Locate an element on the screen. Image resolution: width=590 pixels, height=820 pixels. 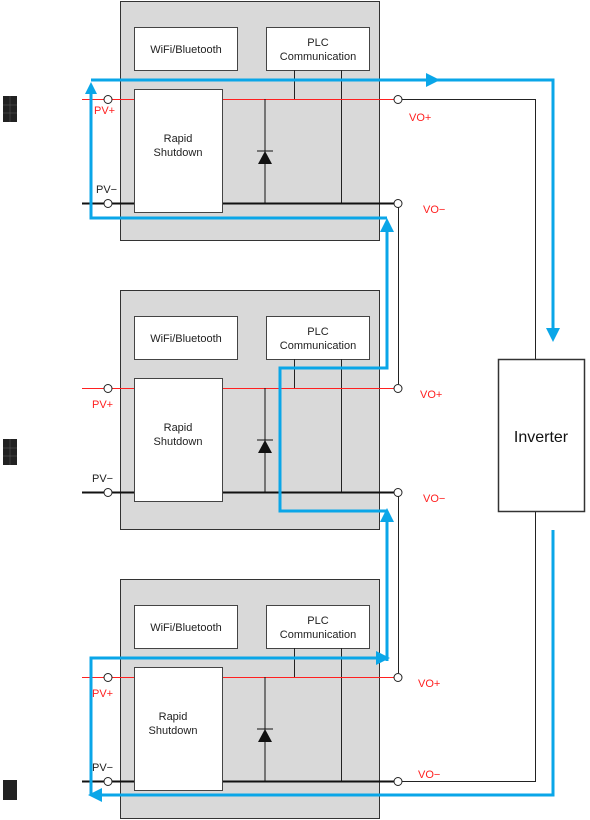
arrow-down-icon is located at coordinates (553, 335).